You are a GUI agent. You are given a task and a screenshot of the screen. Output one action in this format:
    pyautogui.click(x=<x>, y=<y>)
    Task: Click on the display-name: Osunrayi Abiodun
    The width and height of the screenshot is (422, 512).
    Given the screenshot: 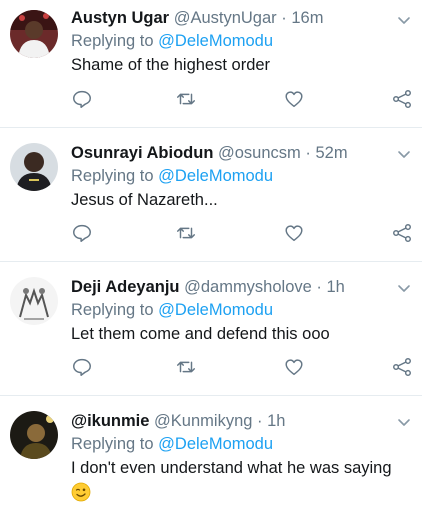 What is the action you would take?
    pyautogui.click(x=142, y=153)
    